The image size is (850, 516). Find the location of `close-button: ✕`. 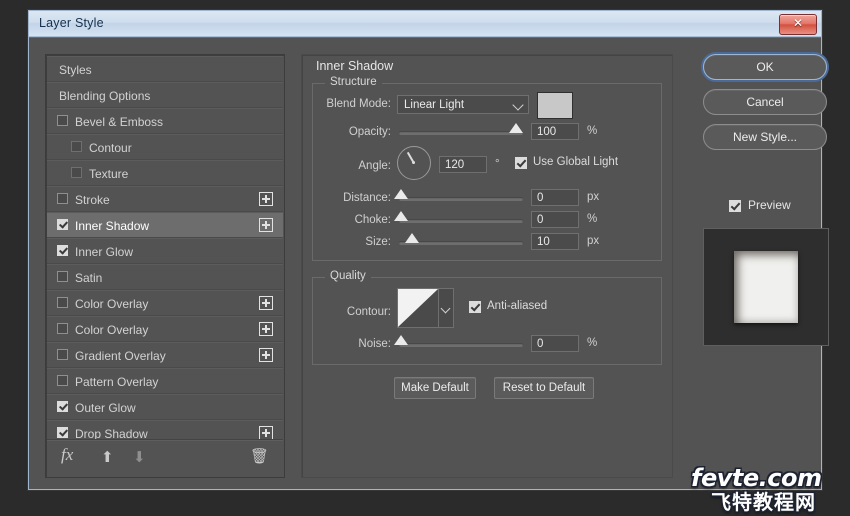

close-button: ✕ is located at coordinates (798, 24).